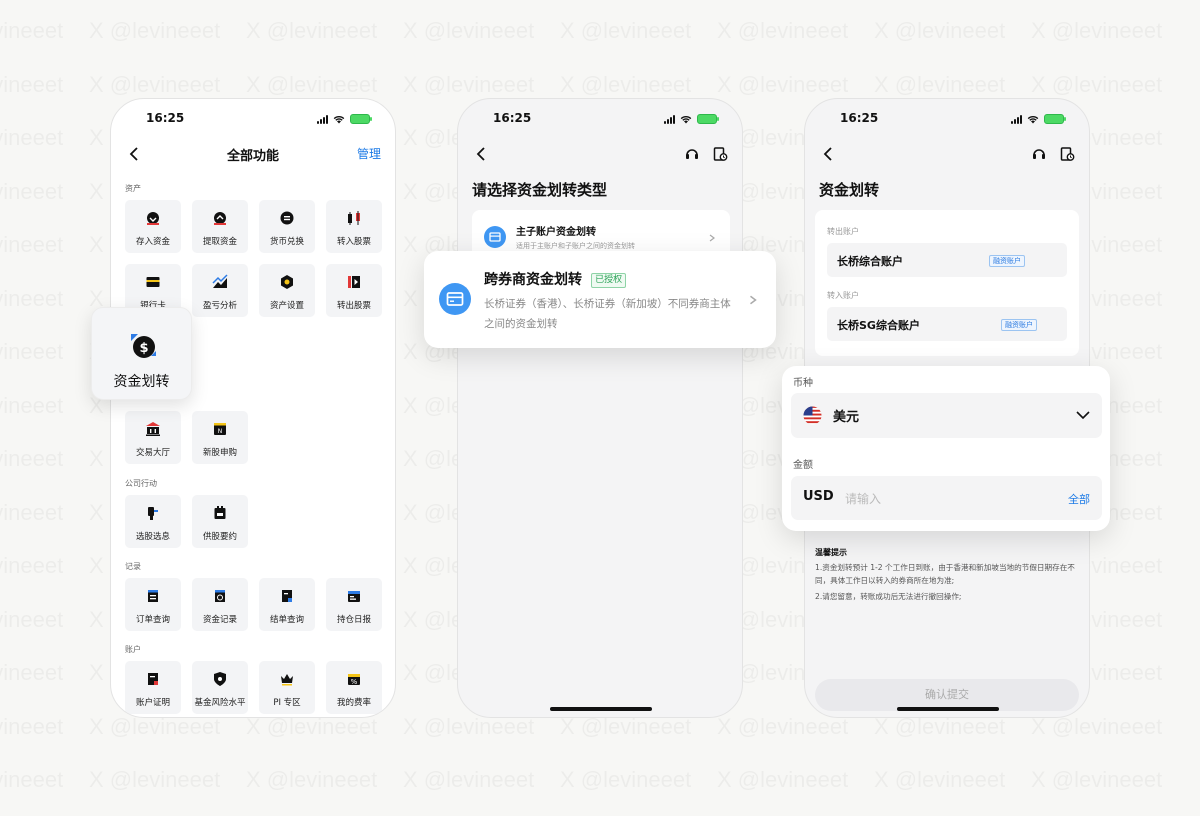  I want to click on margin-account-tag: 融资账户, so click(1007, 261).